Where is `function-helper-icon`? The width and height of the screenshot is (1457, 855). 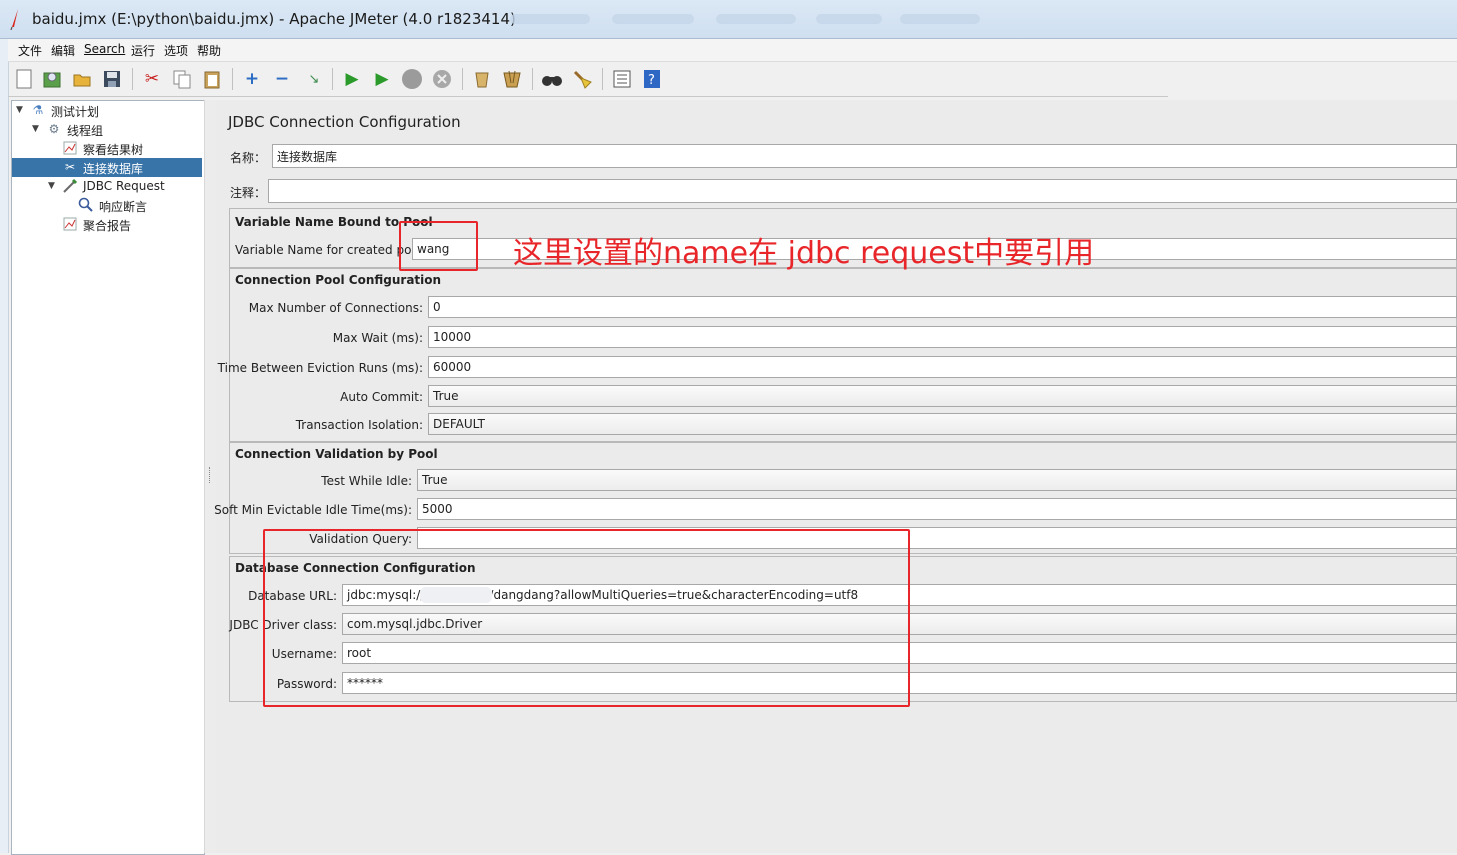
function-helper-icon is located at coordinates (622, 79).